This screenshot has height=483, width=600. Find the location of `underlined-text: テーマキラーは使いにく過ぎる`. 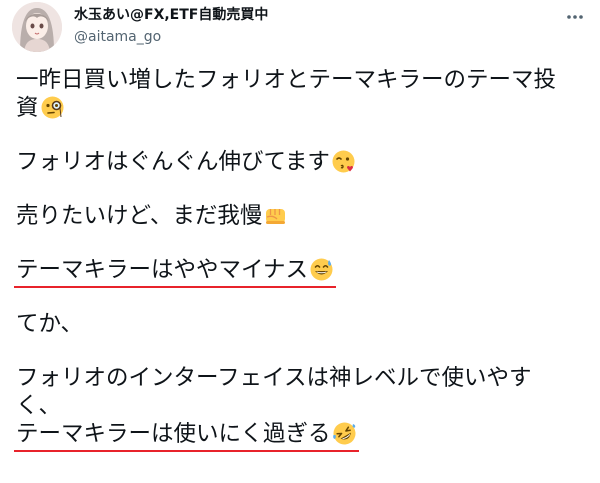

underlined-text: テーマキラーは使いにく過ぎる is located at coordinates (186, 436).